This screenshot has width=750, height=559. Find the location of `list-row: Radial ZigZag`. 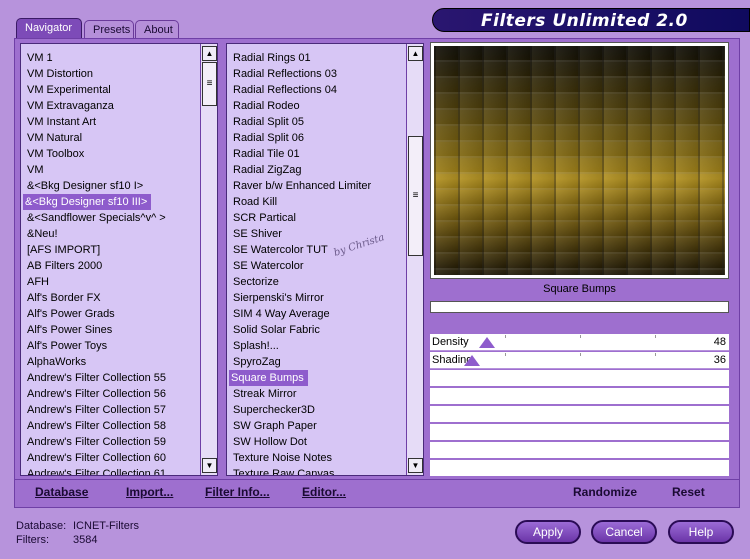

list-row: Radial ZigZag is located at coordinates (316, 170).